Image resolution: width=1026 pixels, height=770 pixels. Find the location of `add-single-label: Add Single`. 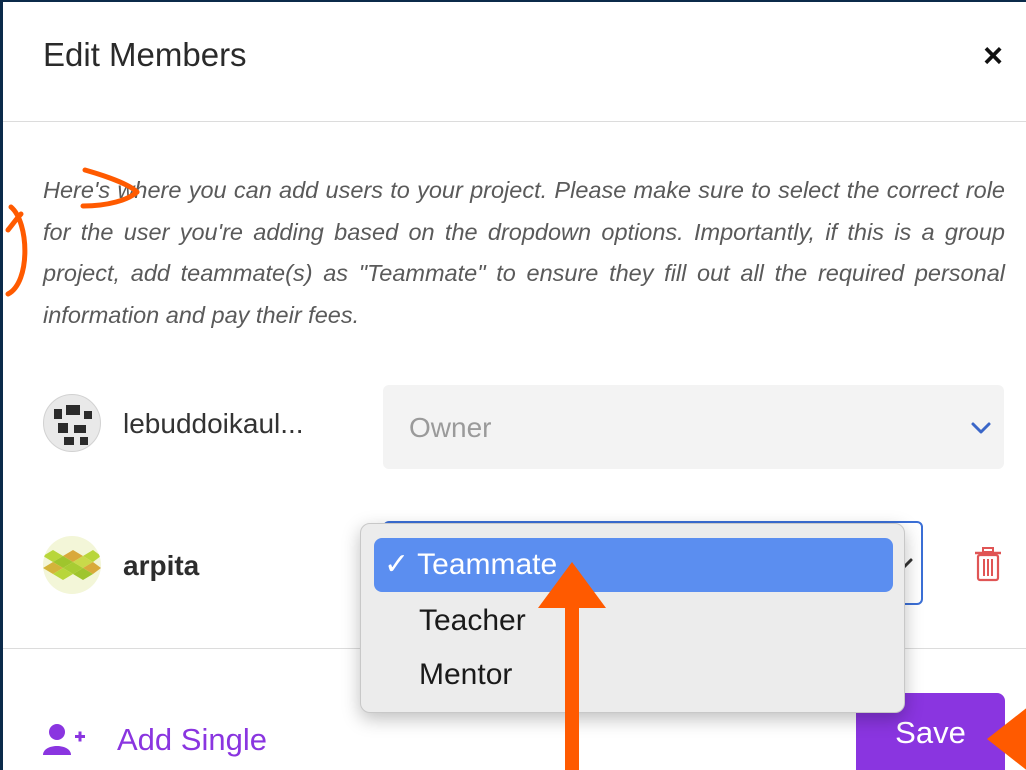

add-single-label: Add Single is located at coordinates (192, 739).